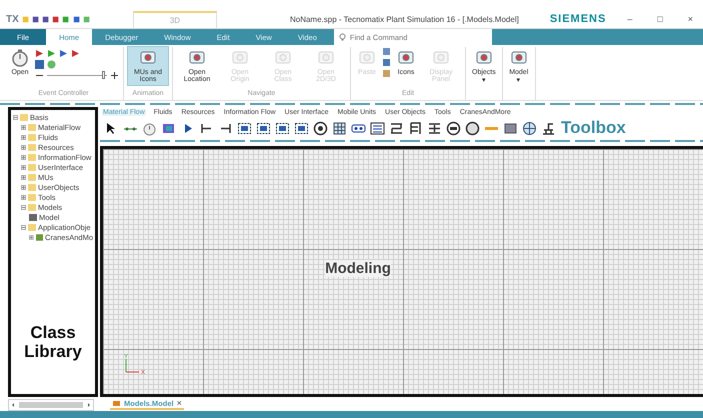 Image resolution: width=703 pixels, height=418 pixels. What do you see at coordinates (529, 128) in the screenshot?
I see `globe-icon` at bounding box center [529, 128].